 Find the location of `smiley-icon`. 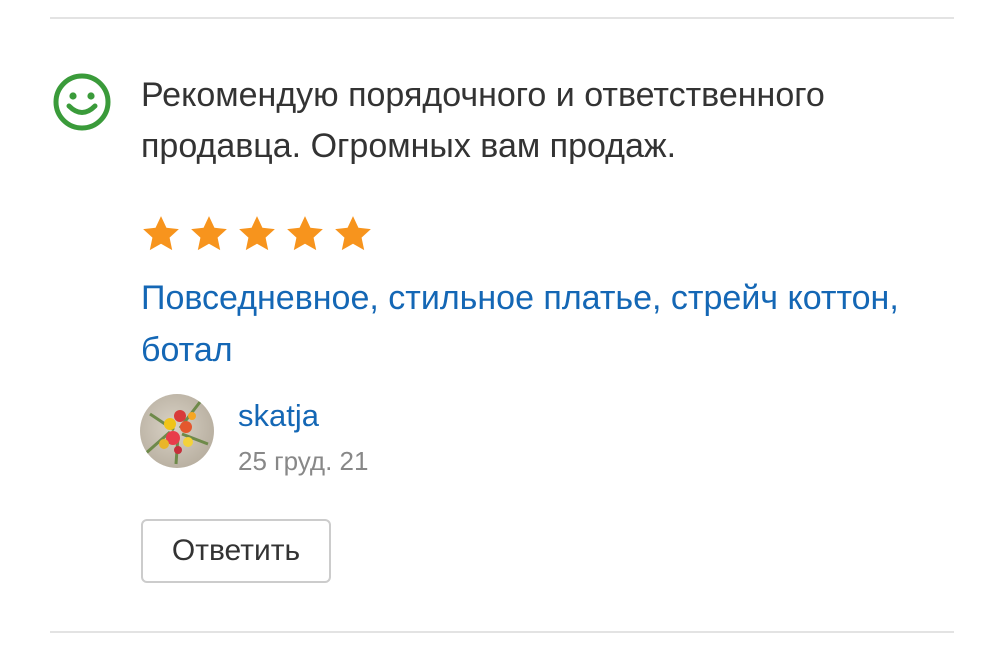

smiley-icon is located at coordinates (82, 102).